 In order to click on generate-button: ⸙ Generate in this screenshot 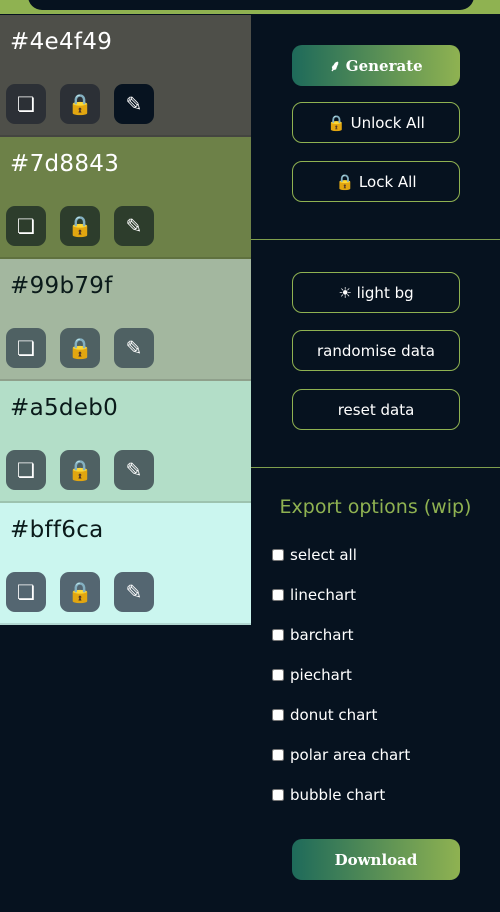, I will do `click(376, 65)`.